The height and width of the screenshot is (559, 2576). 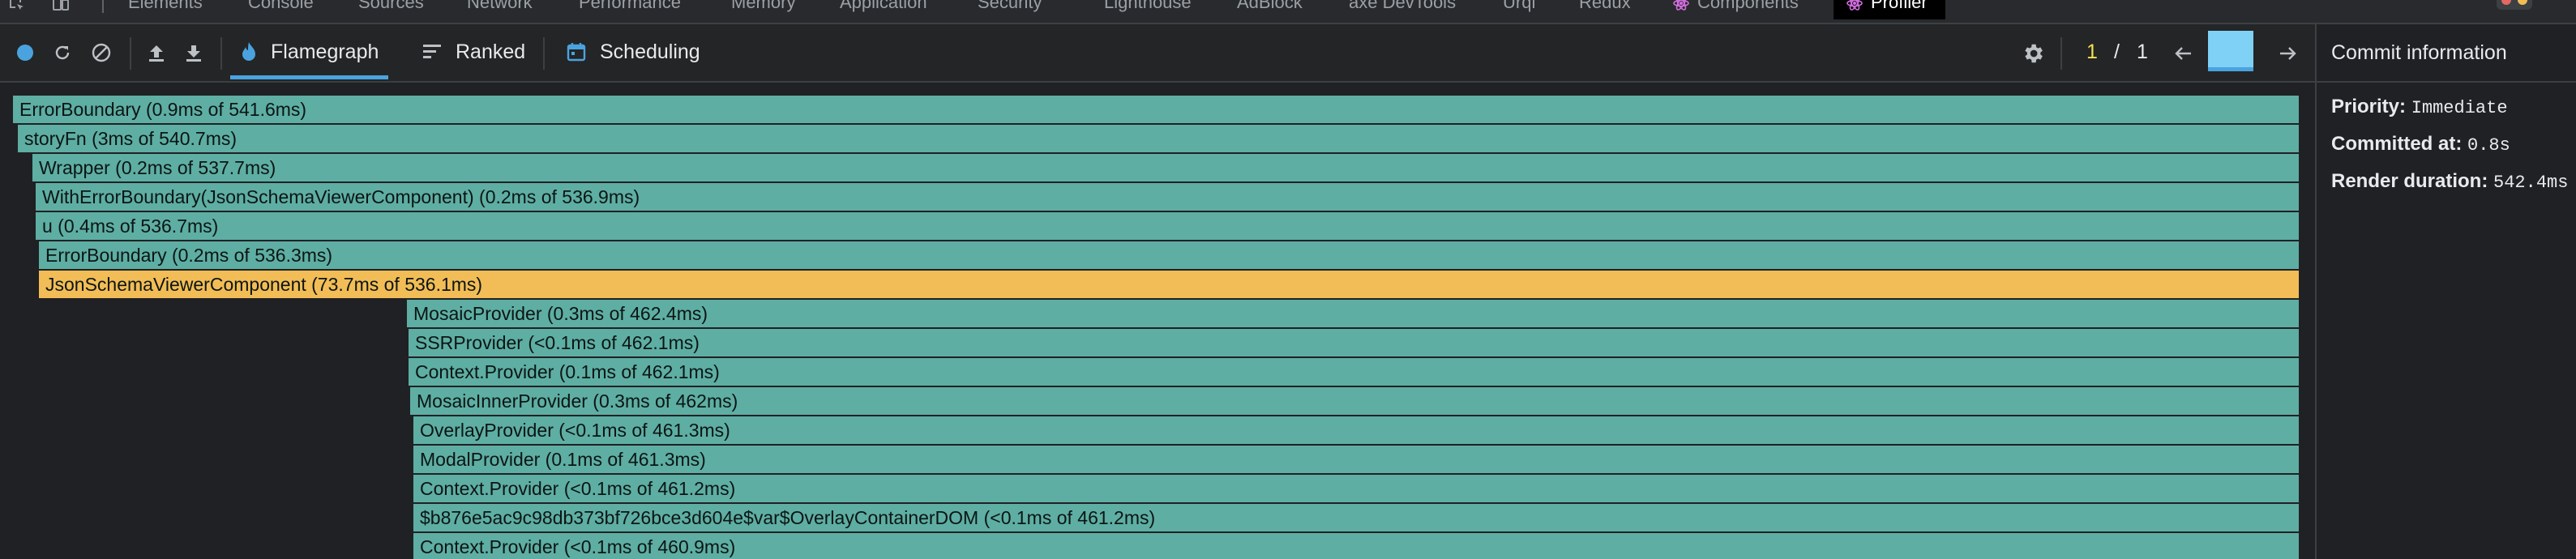 I want to click on commit-index: 1, so click(x=2092, y=52).